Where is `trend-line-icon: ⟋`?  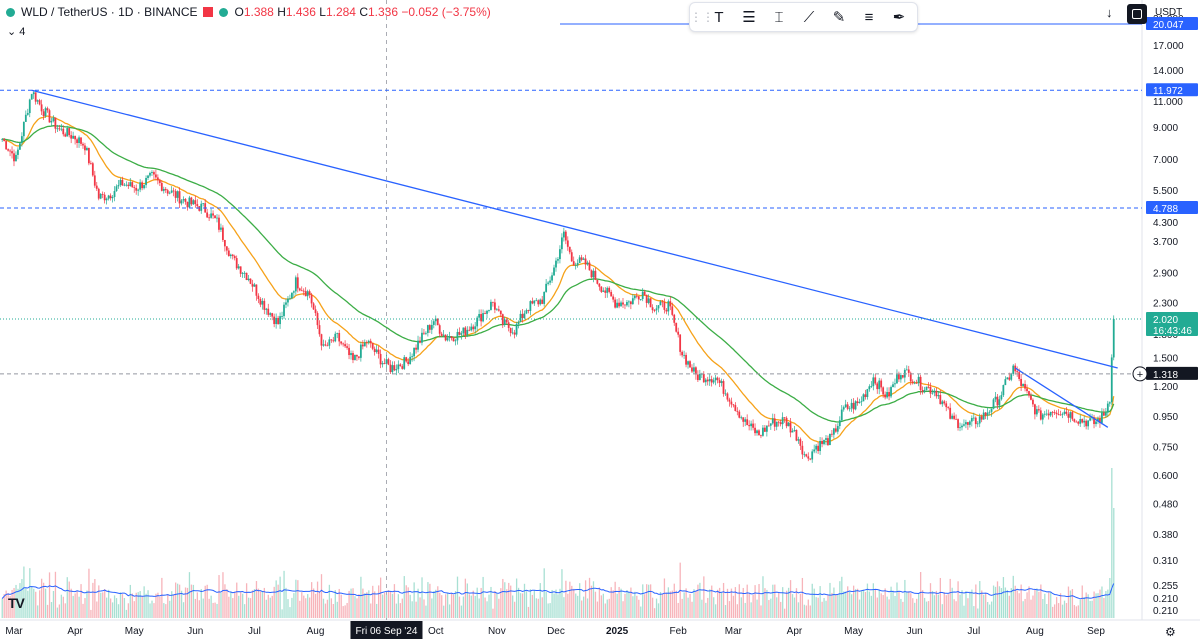 trend-line-icon: ⟋ is located at coordinates (809, 17).